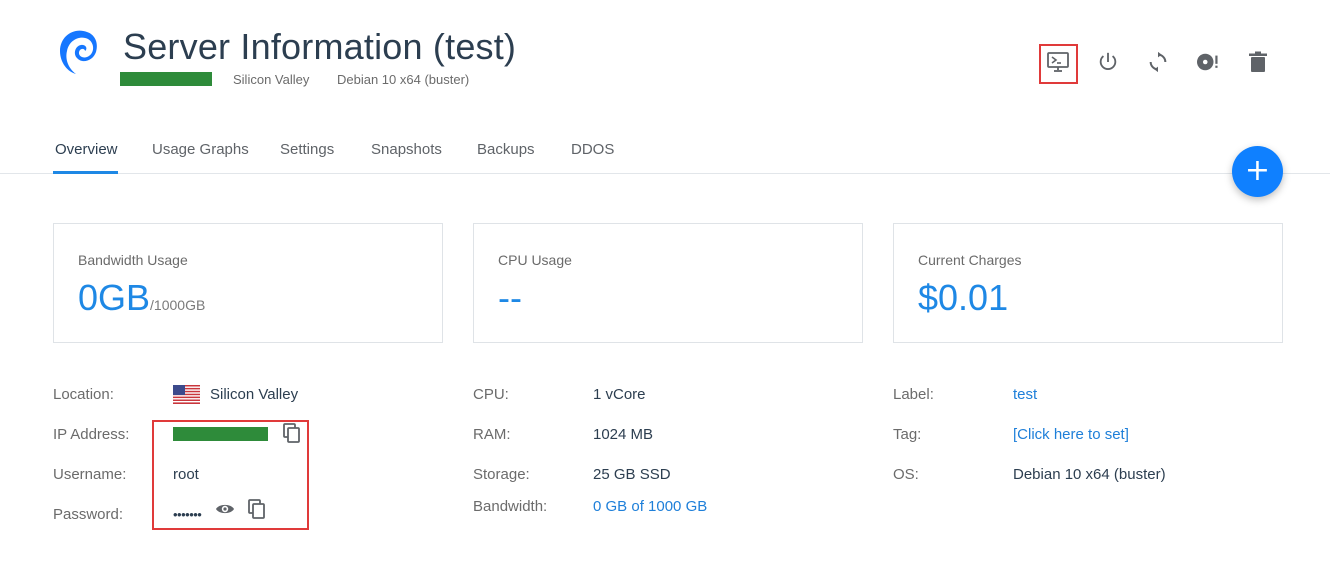 Image resolution: width=1330 pixels, height=574 pixels. I want to click on bandwidth-card-value: 0GB/1000GB, so click(141, 301).